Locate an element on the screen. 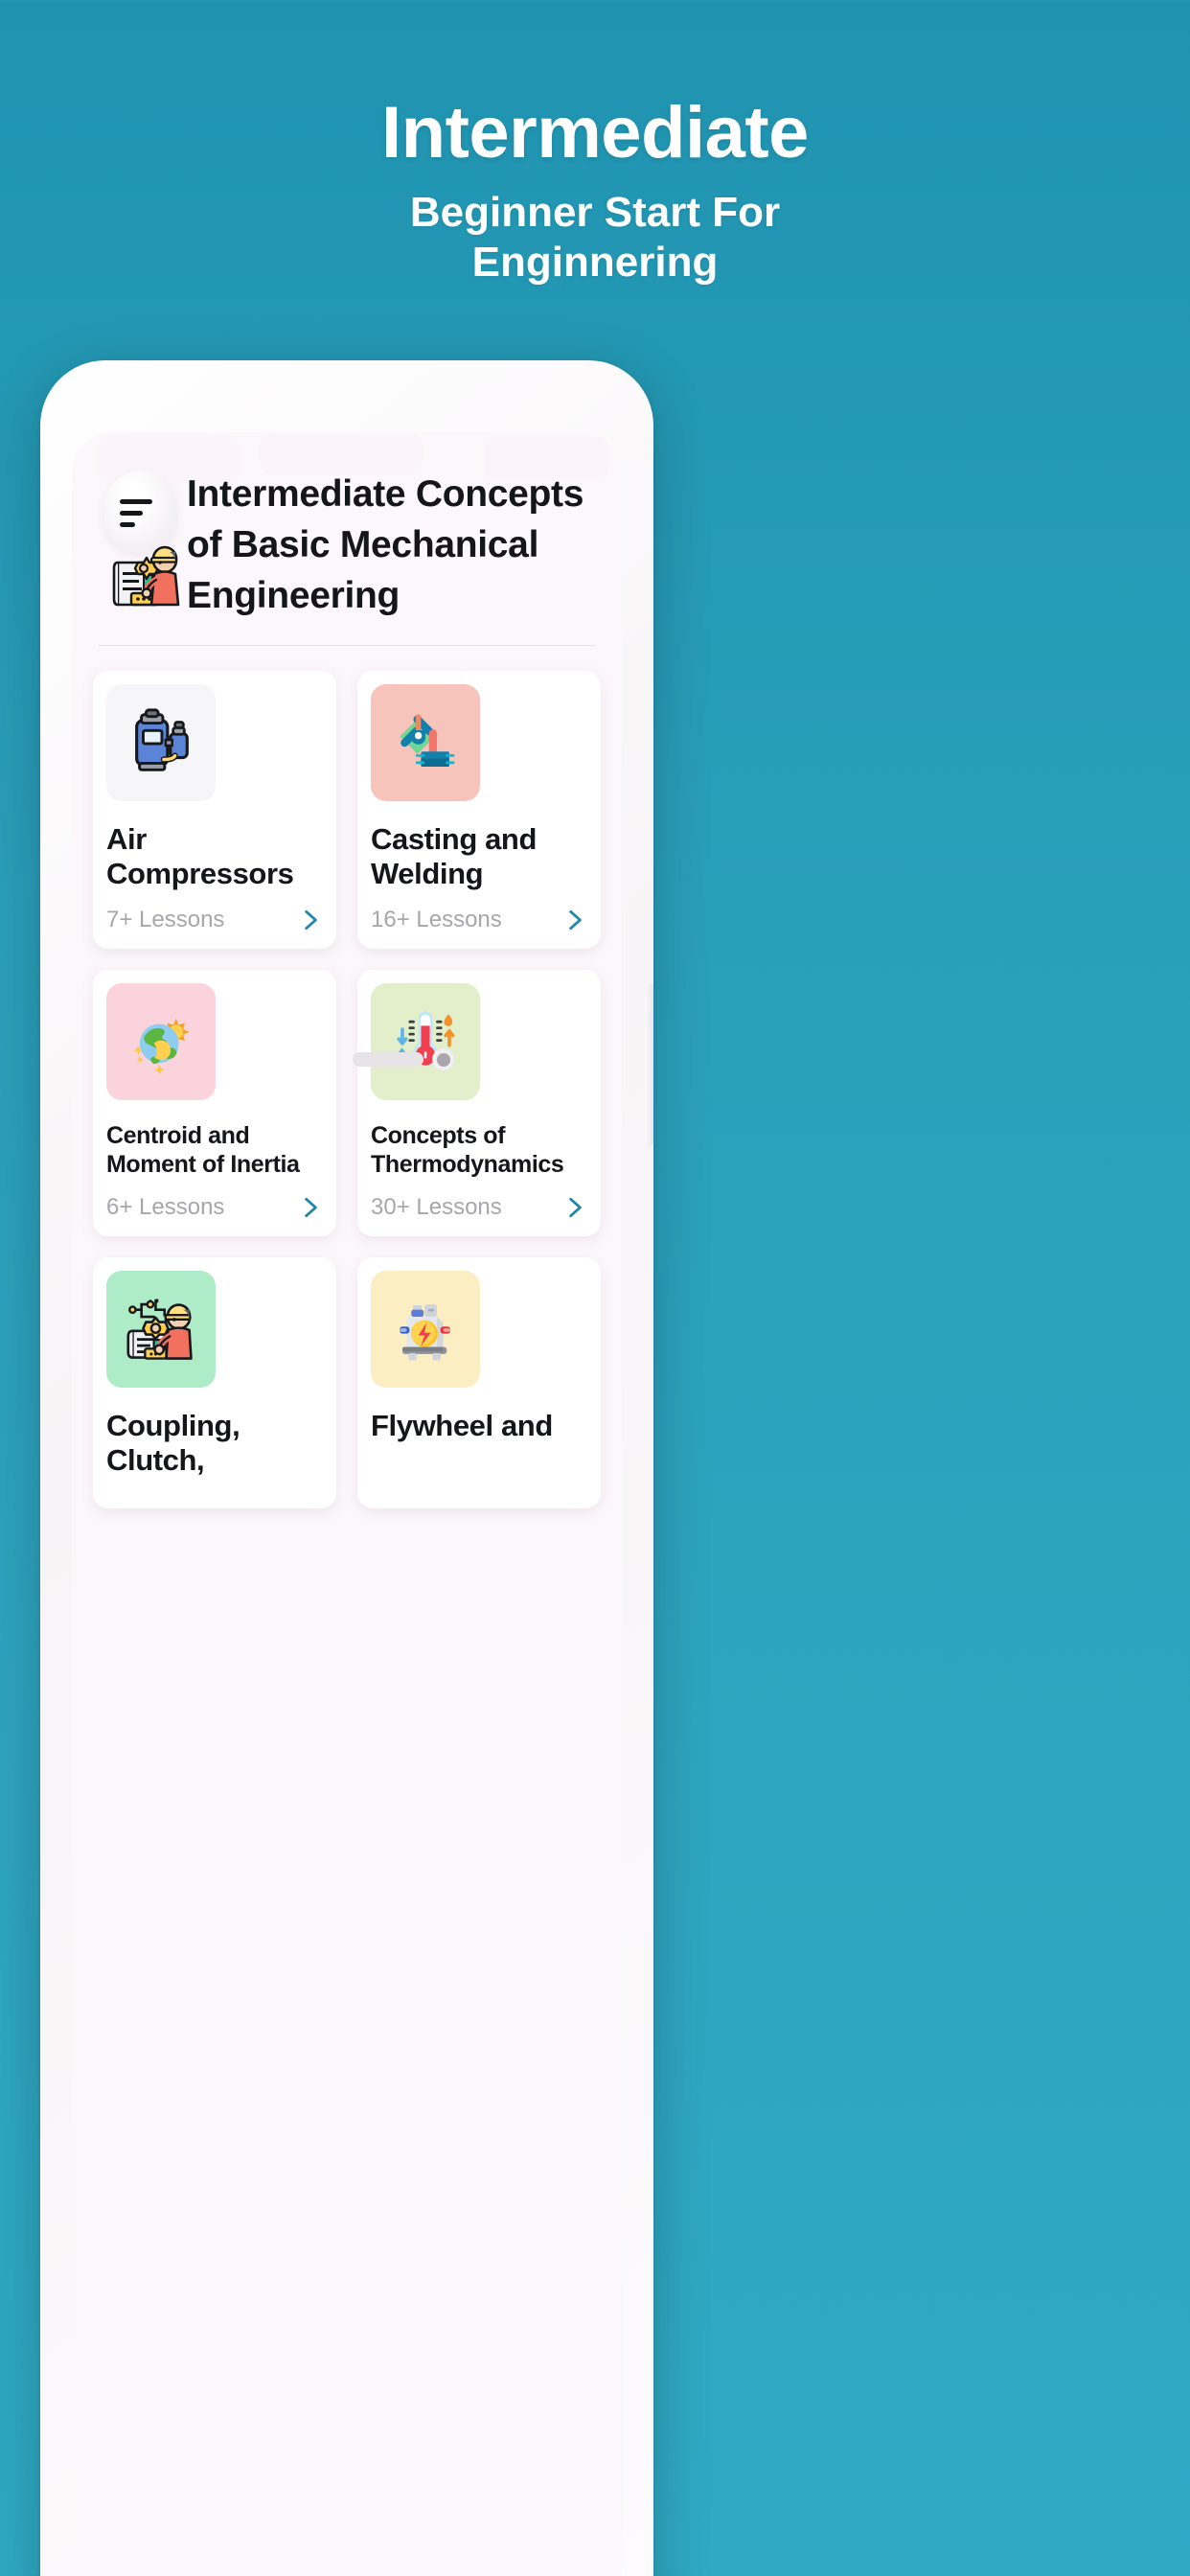  course-title: Flywheel and is located at coordinates (462, 1425).